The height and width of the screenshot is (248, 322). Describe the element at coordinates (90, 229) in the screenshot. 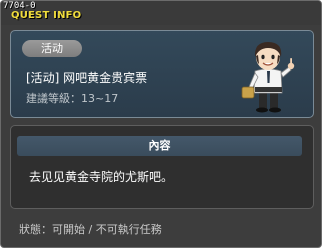

I see `quest-status: 狀態：可開始 / 不可執行任務` at that location.